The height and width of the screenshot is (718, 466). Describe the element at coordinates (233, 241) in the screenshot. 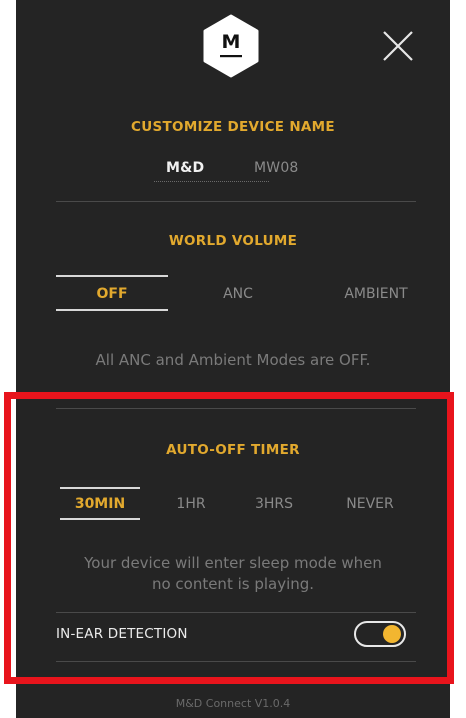

I see `world-volume-title: WORLD VOLUME` at that location.